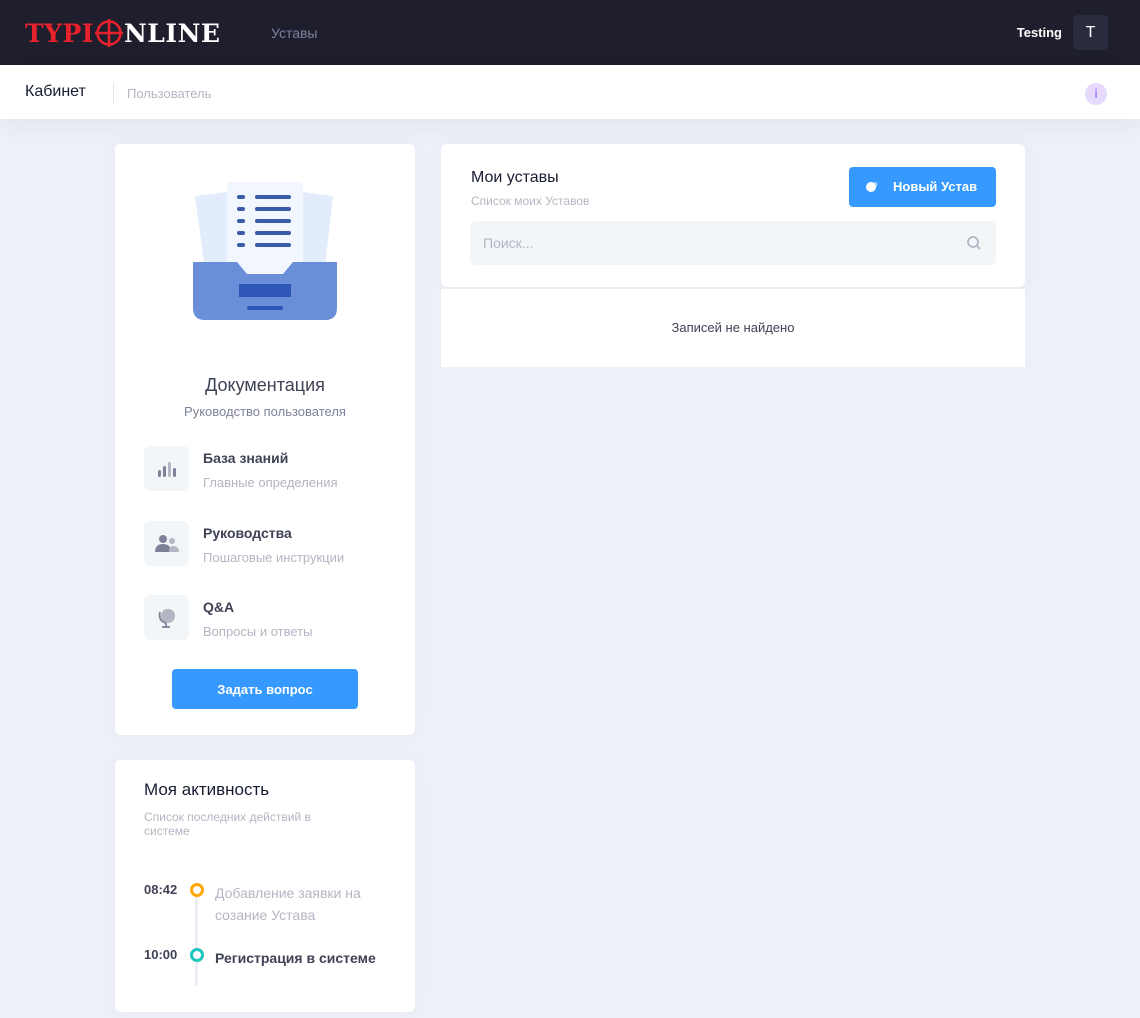 The image size is (1140, 1018). What do you see at coordinates (269, 618) in the screenshot?
I see `doc-item-qa: Q&A Вопросы и ответы` at bounding box center [269, 618].